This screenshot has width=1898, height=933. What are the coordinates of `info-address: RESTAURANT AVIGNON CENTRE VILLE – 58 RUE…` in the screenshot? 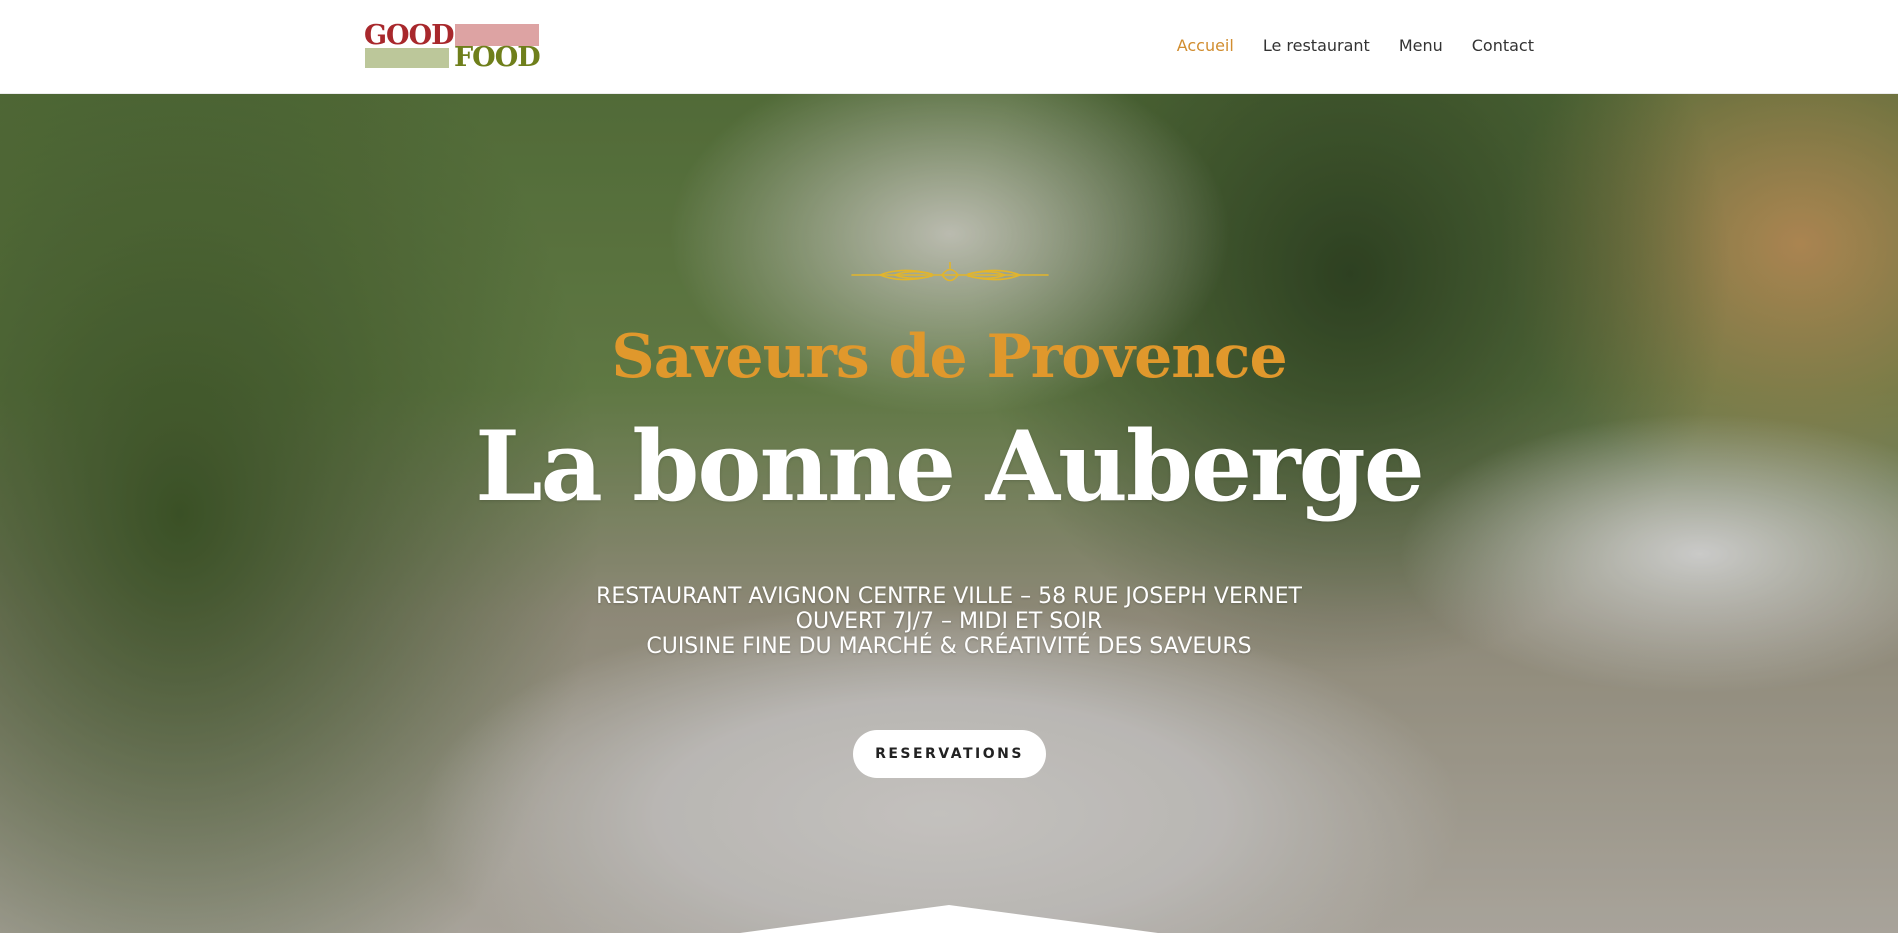 It's located at (949, 596).